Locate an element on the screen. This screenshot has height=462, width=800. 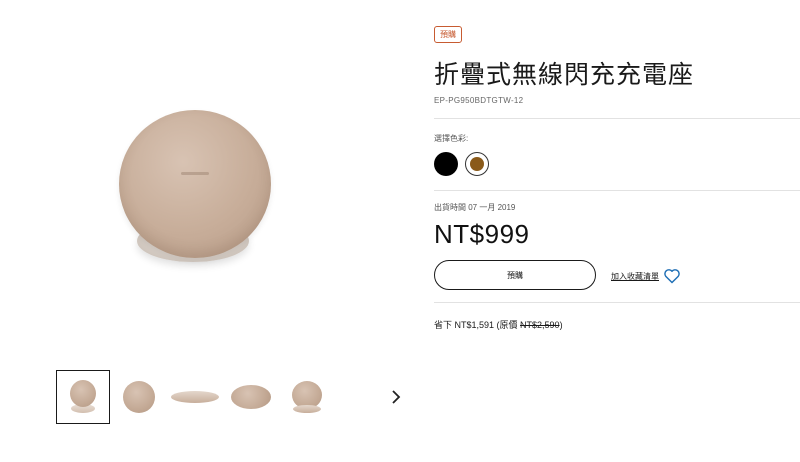
original-price: NT$2,590 is located at coordinates (540, 325).